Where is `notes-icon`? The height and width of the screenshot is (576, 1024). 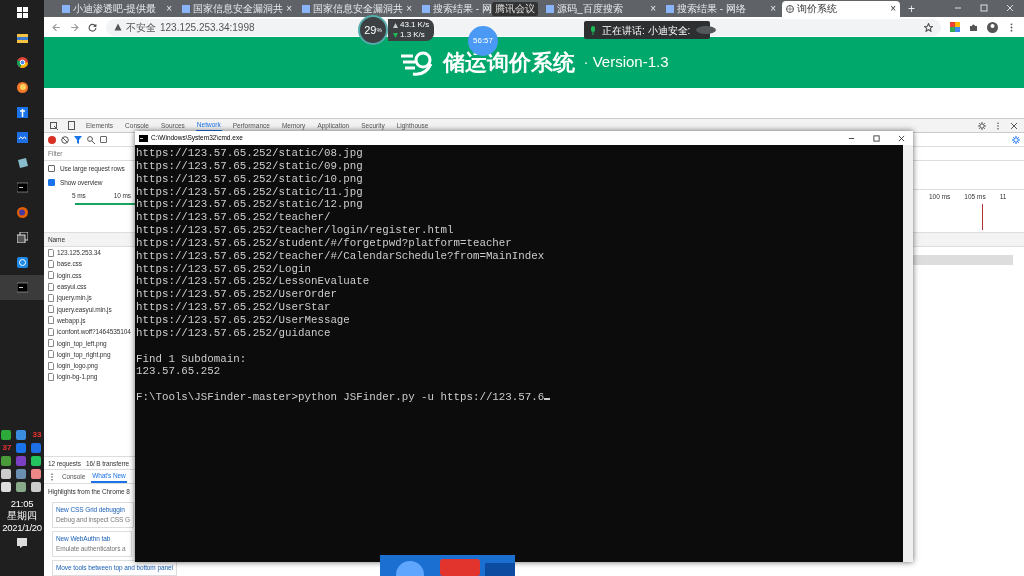
notes-icon is located at coordinates (22, 162).